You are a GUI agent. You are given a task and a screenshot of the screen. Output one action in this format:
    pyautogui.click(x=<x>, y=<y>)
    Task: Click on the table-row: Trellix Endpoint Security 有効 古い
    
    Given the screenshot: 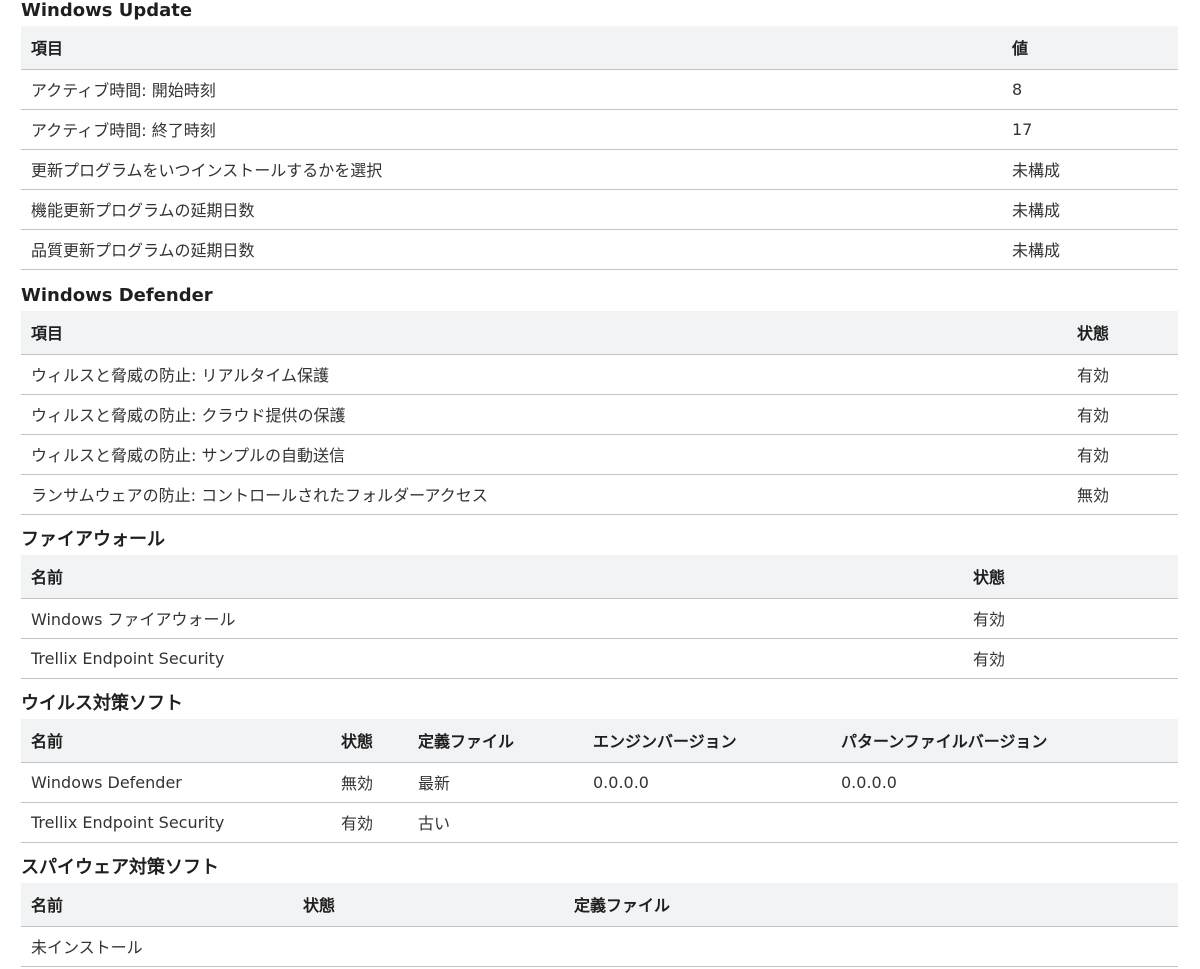 What is the action you would take?
    pyautogui.click(x=599, y=822)
    